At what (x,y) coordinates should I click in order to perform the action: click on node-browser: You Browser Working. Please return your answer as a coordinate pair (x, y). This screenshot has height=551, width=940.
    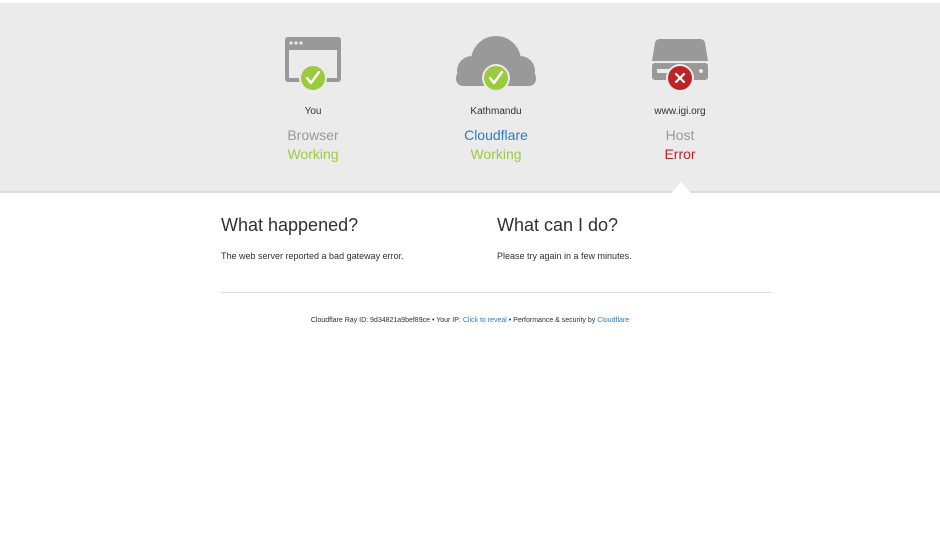
    Looking at the image, I should click on (313, 83).